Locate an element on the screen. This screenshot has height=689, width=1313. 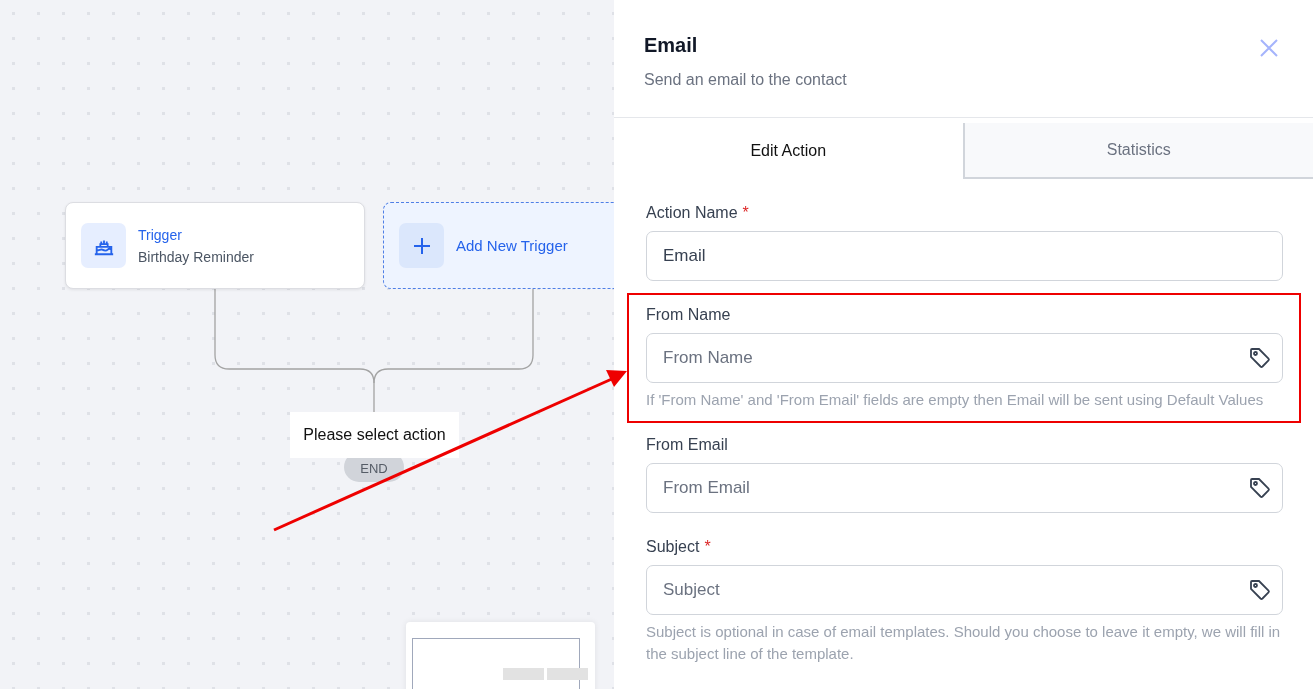
input-field: Subject is located at coordinates (964, 590).